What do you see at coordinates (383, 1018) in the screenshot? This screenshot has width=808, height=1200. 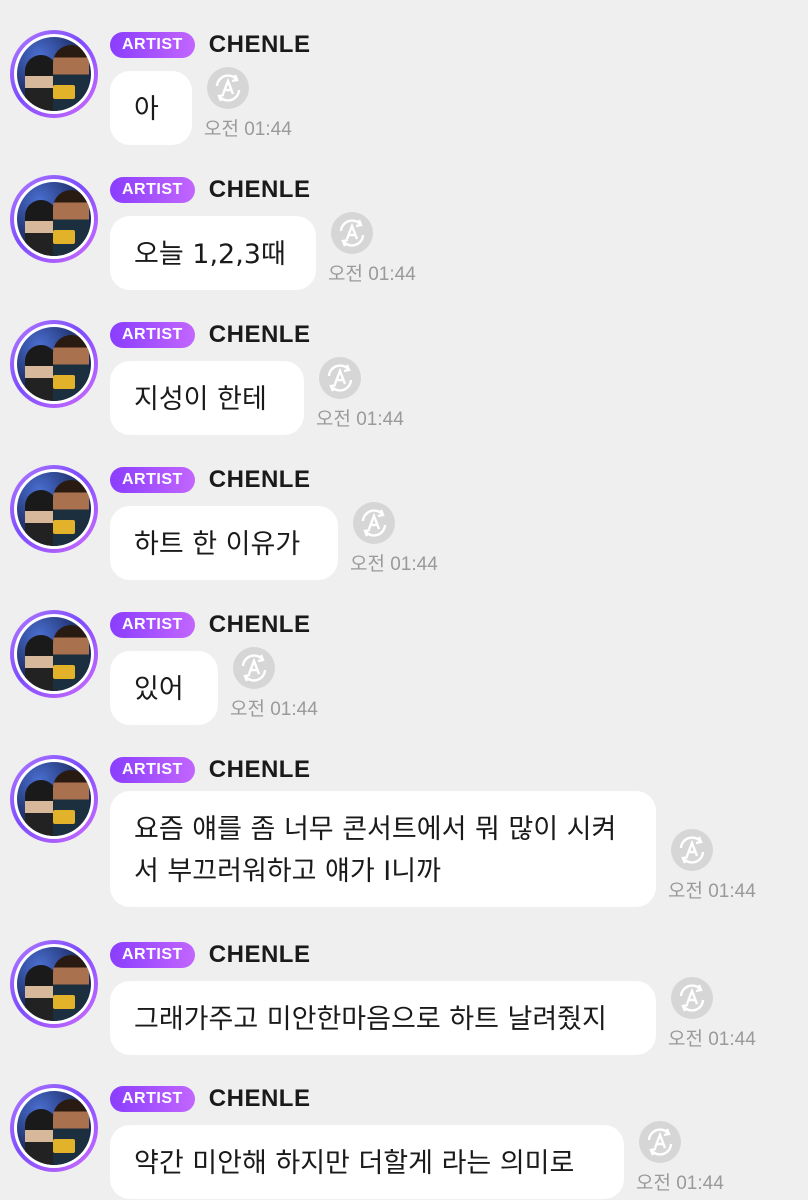 I see `message-bubble: 그래가주고 미안한마음으로 하트 날려줬지` at bounding box center [383, 1018].